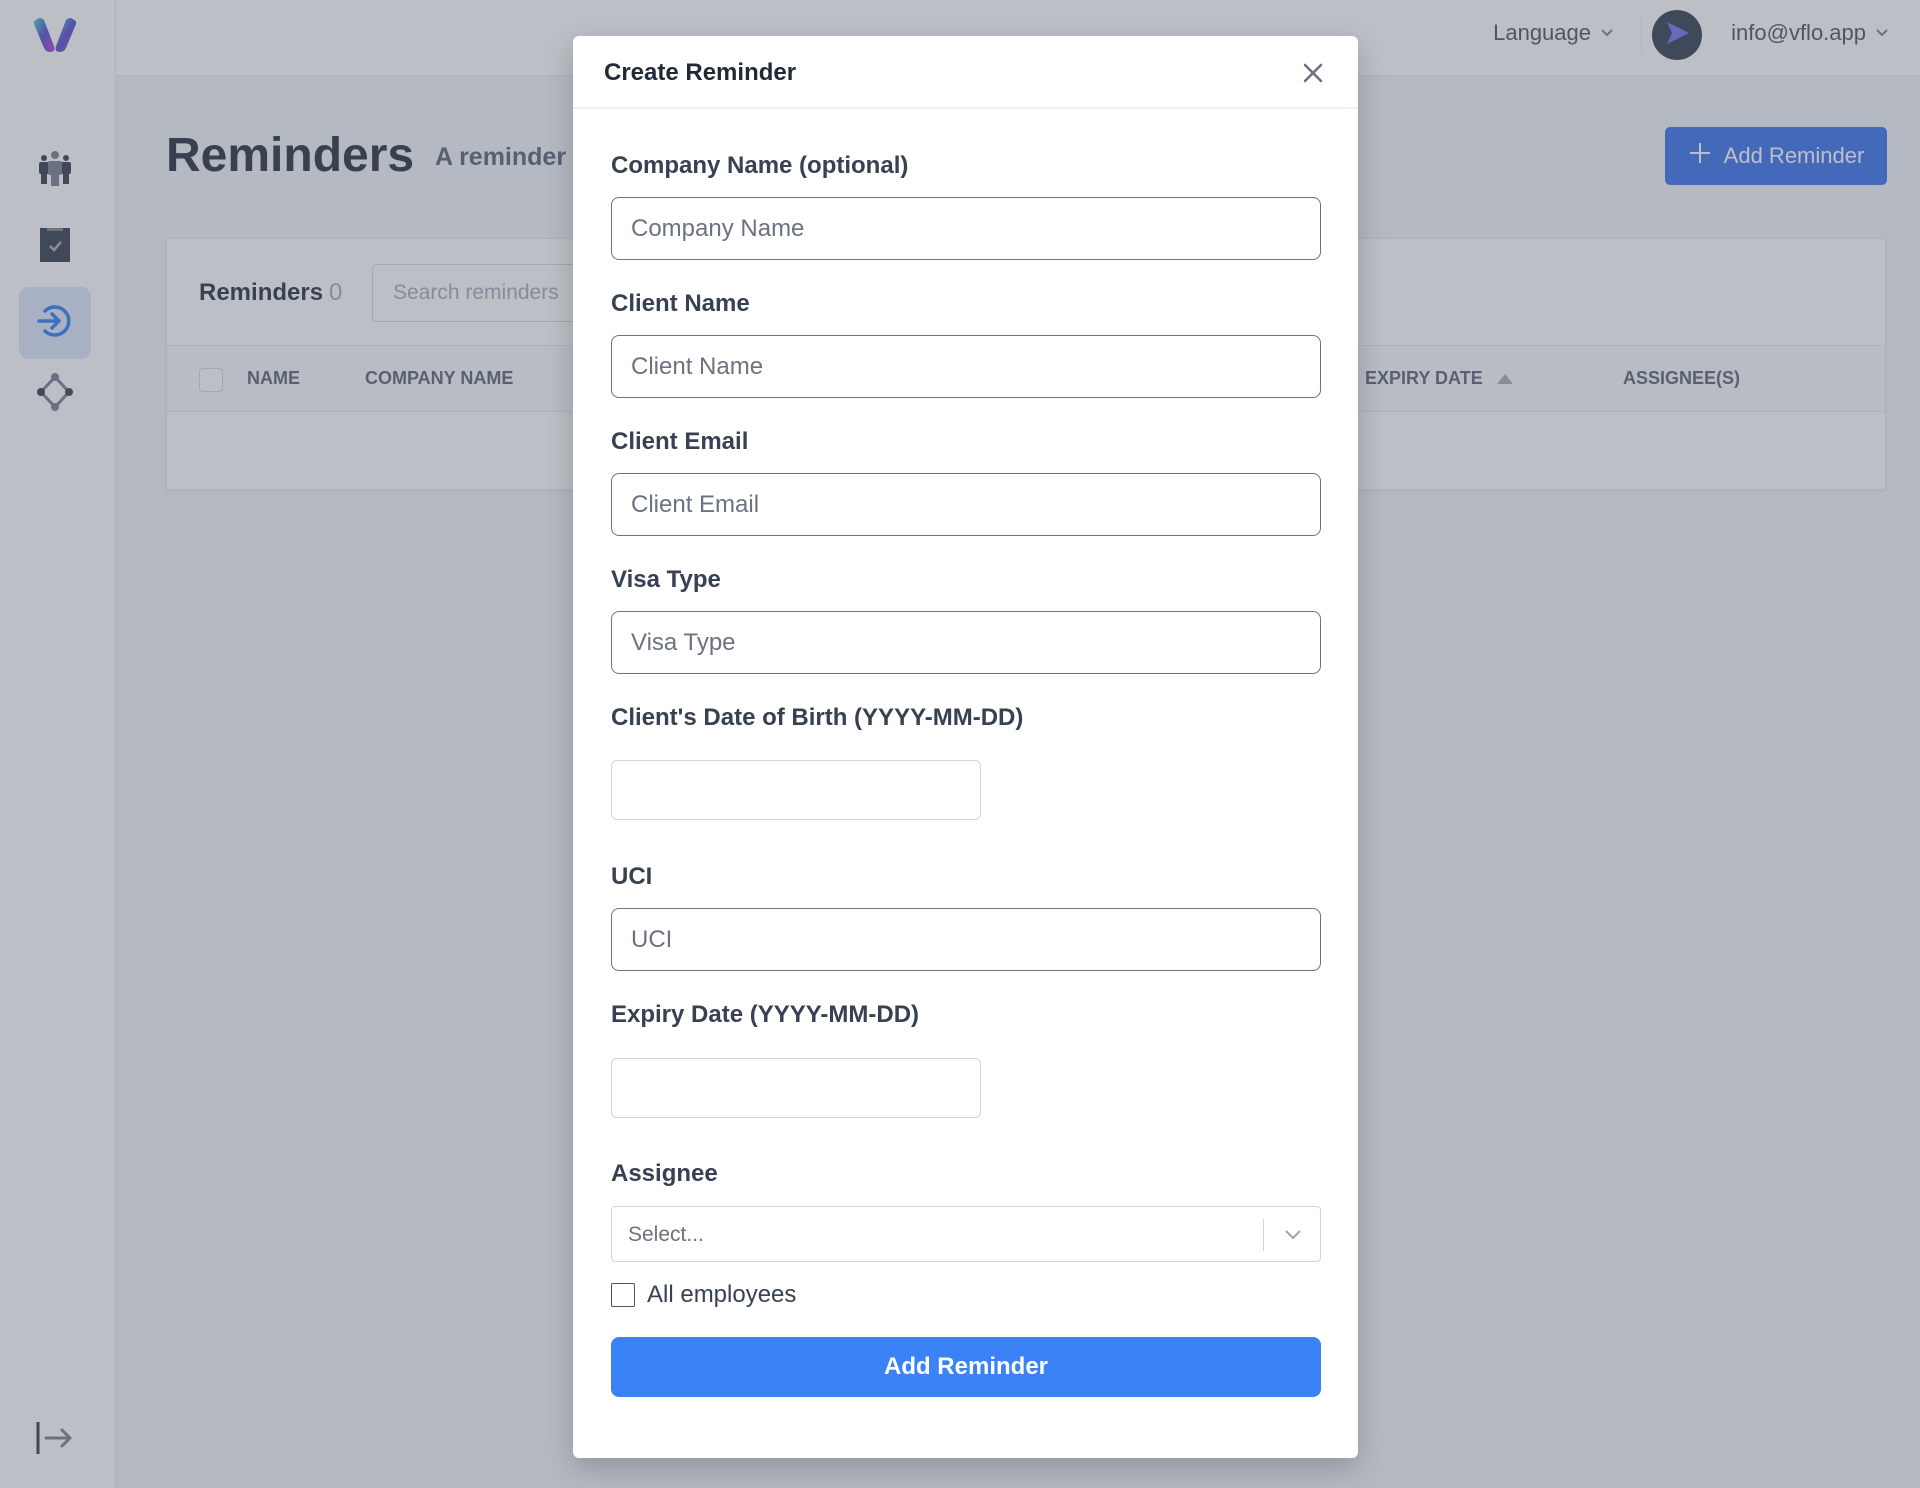  I want to click on all-employees-option: All employees, so click(703, 1295).